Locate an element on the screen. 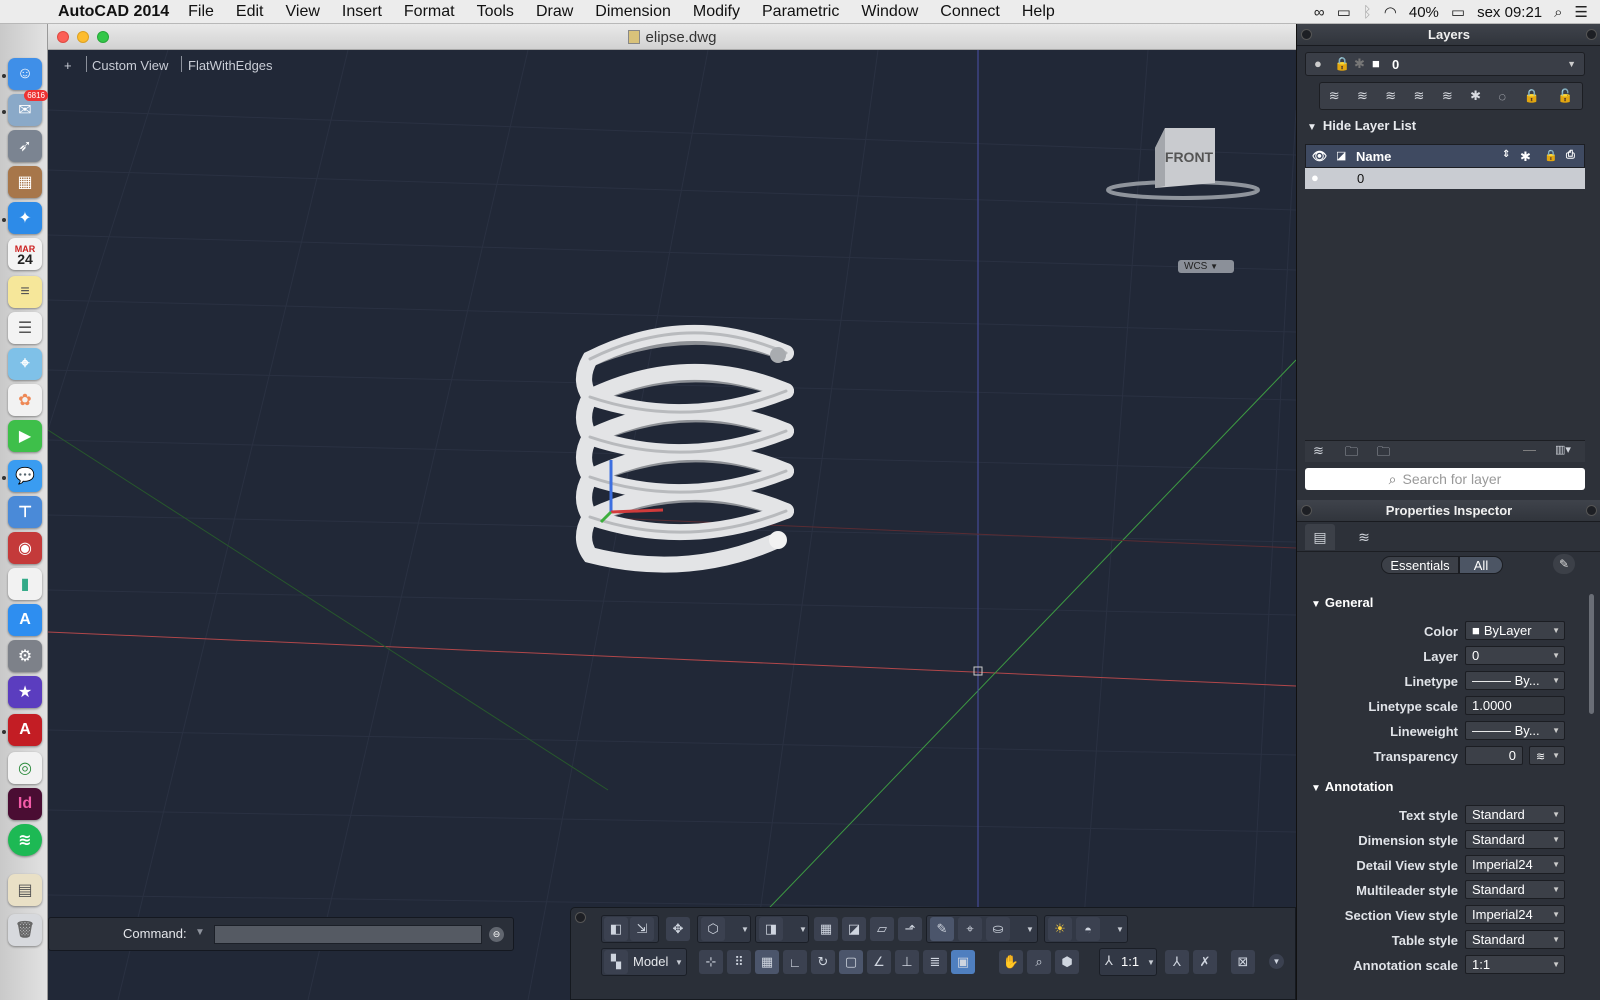 The width and height of the screenshot is (1600, 1000). extract-icon: ⬏ is located at coordinates (910, 929).